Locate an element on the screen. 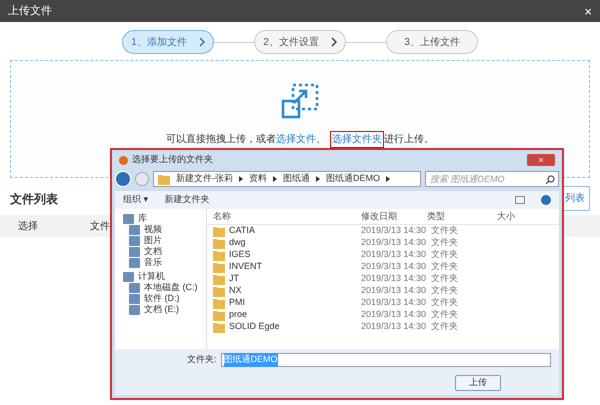  file-name: CATIA is located at coordinates (242, 231).